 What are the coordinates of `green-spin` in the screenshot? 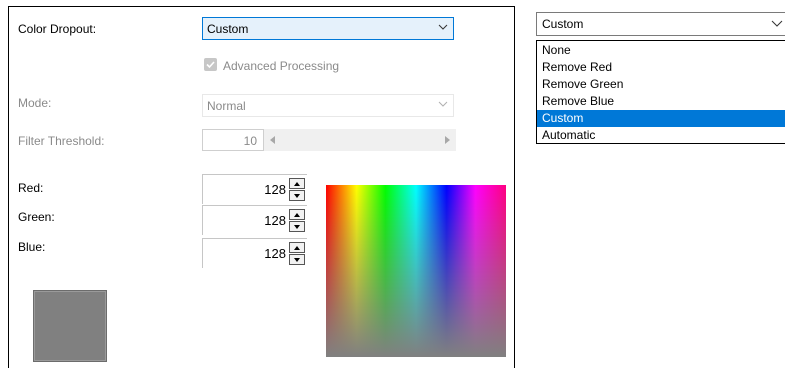 It's located at (297, 221).